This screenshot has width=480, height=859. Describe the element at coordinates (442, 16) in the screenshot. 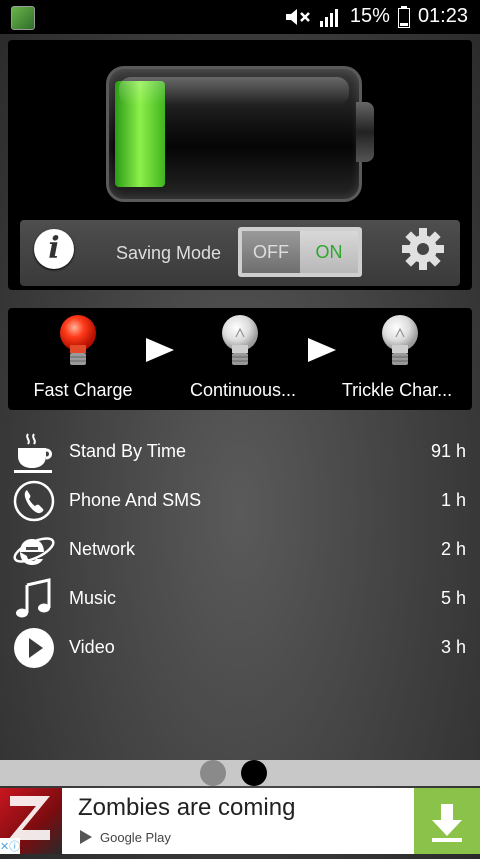

I see `clock: 01:23` at that location.